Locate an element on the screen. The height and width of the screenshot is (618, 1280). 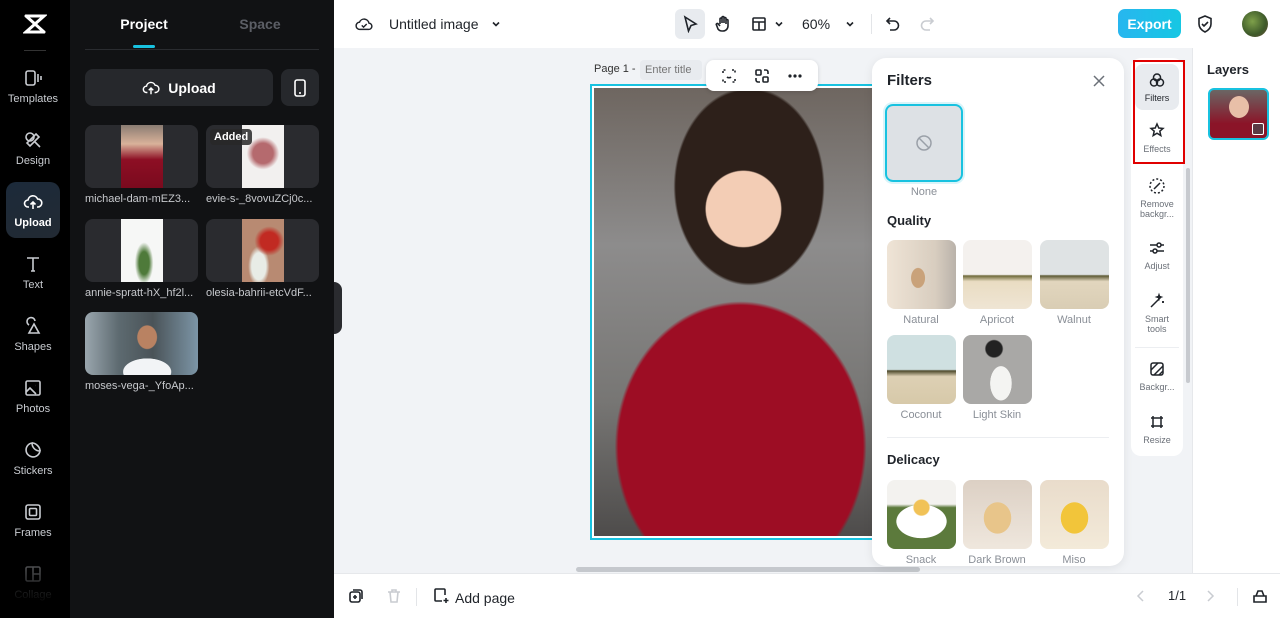
filter-none: None is located at coordinates (924, 151).